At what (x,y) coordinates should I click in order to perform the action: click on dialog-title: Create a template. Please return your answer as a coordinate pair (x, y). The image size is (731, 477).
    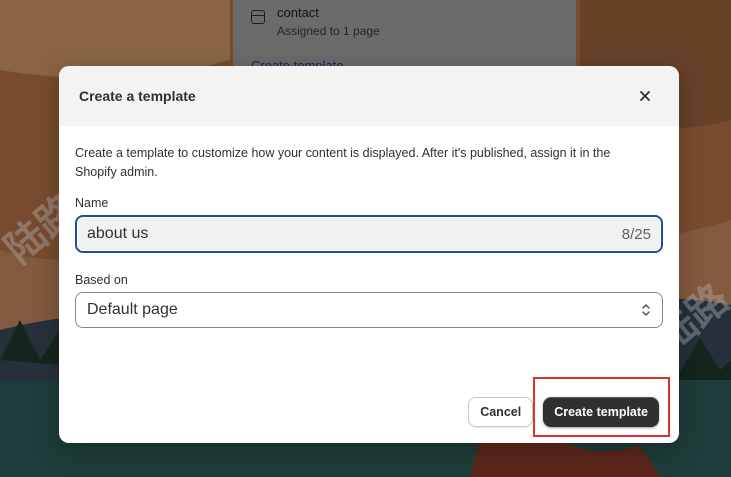
    Looking at the image, I should click on (137, 96).